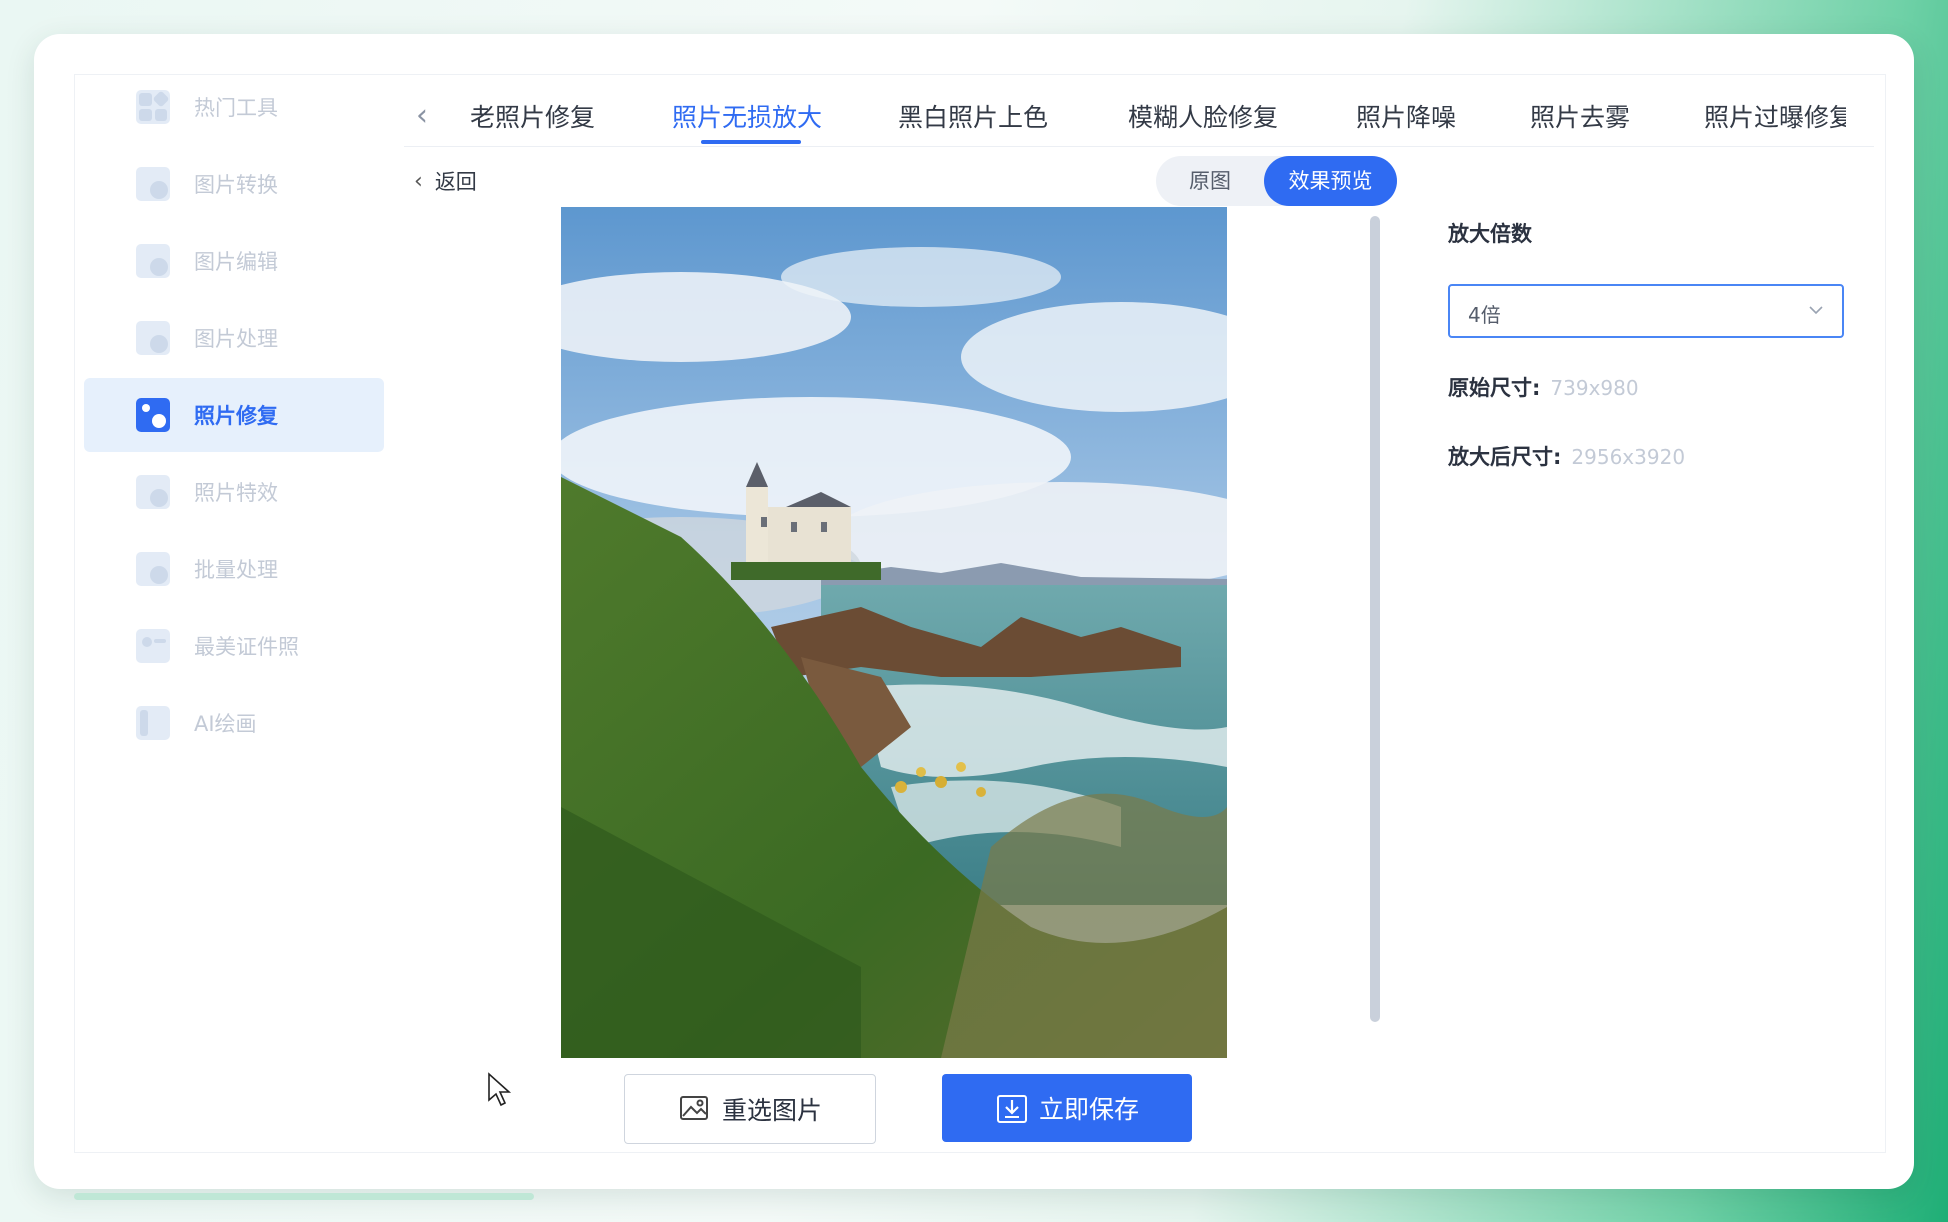  Describe the element at coordinates (153, 107) in the screenshot. I see `grid-icon` at that location.